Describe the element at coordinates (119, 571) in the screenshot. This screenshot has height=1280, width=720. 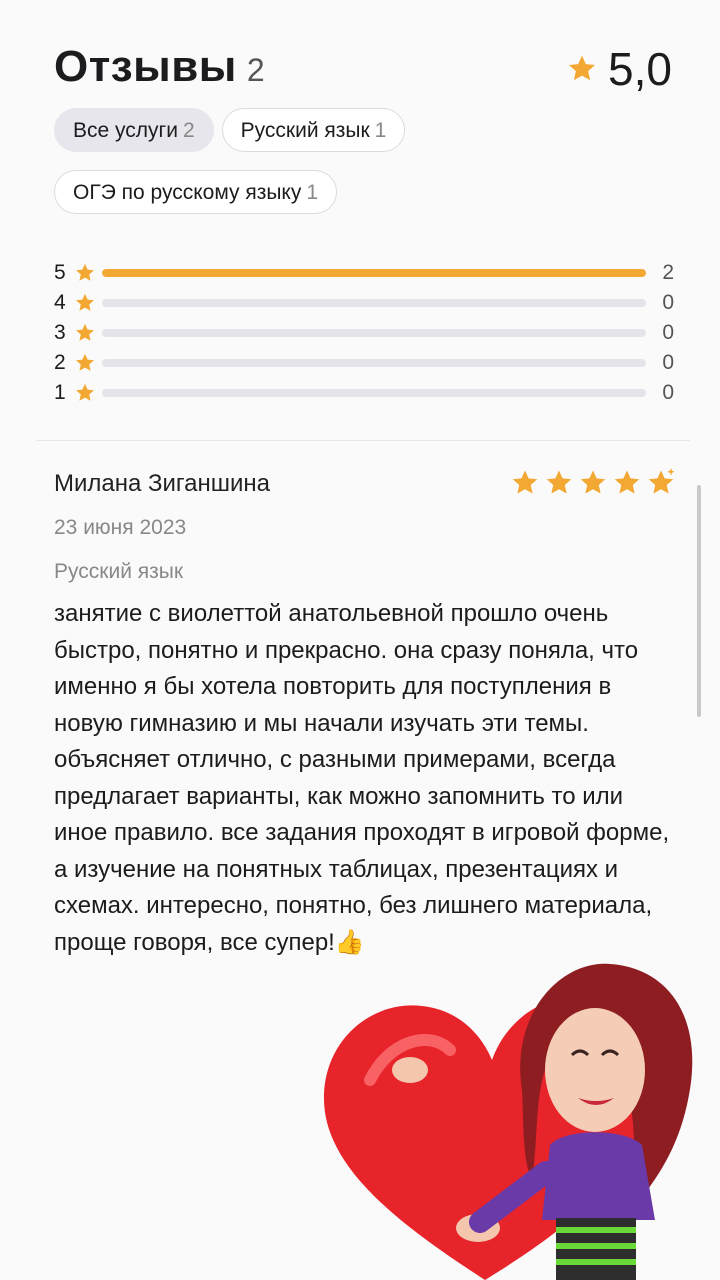
I see `review-subject: Русский язык` at that location.